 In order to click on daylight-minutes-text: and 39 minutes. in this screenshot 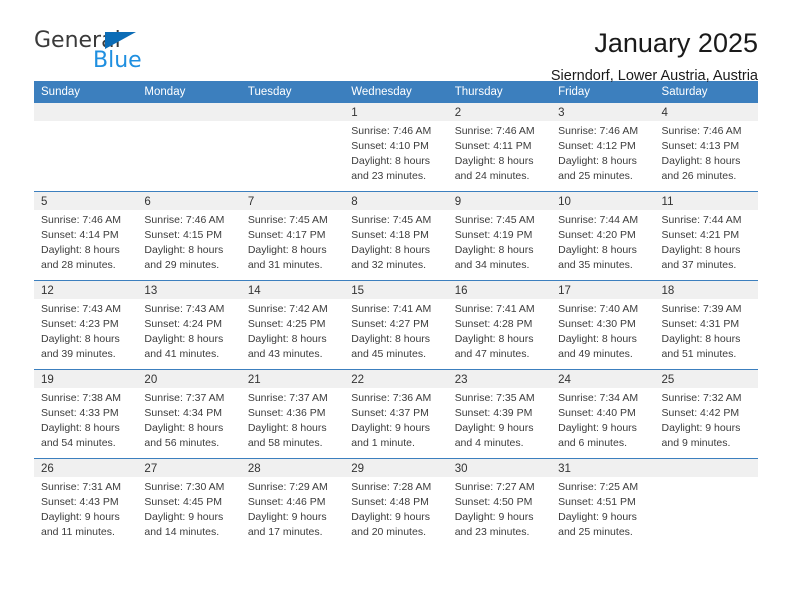, I will do `click(78, 353)`.